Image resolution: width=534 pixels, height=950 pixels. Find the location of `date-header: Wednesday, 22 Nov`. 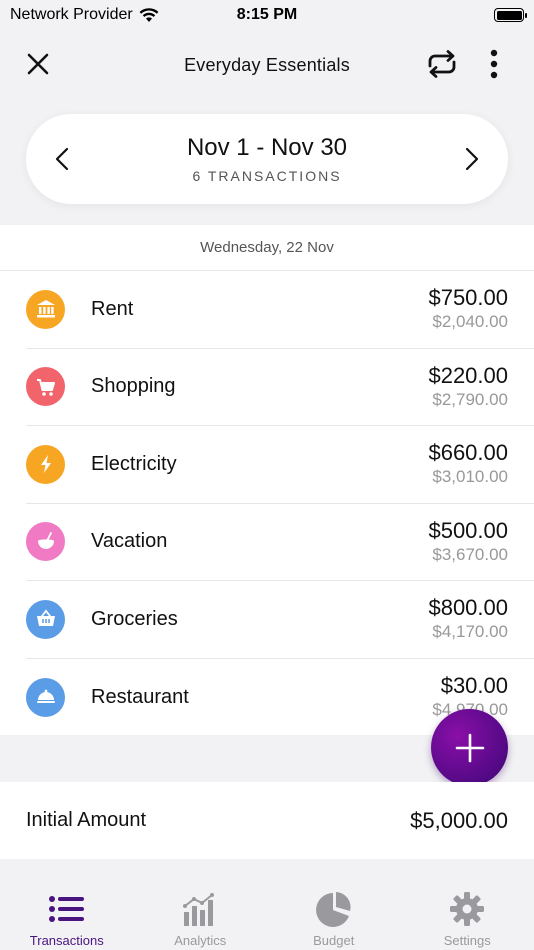

date-header: Wednesday, 22 Nov is located at coordinates (267, 248).